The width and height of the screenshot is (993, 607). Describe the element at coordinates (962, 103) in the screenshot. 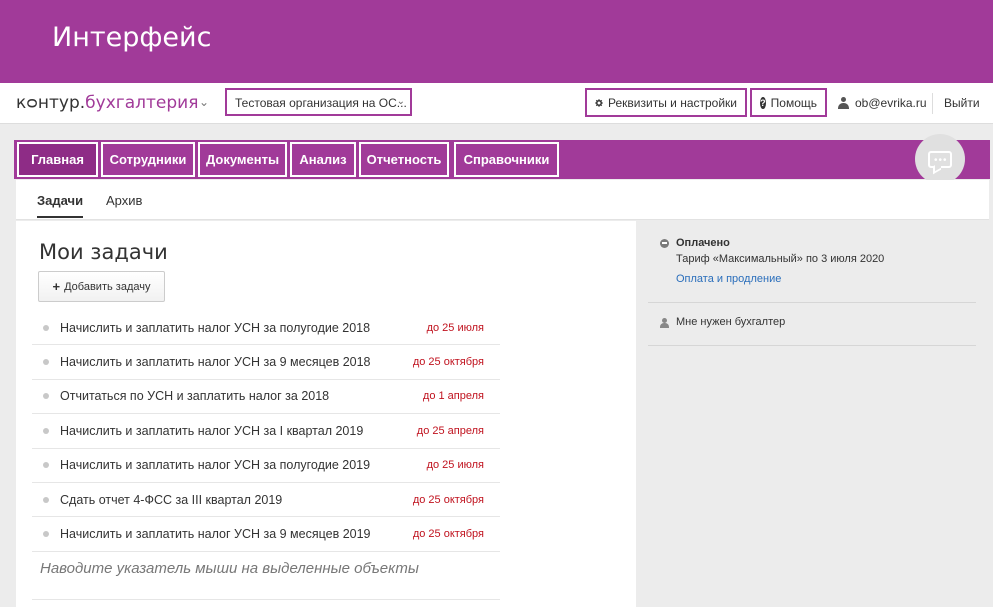

I see `logout-link: Выйти` at that location.